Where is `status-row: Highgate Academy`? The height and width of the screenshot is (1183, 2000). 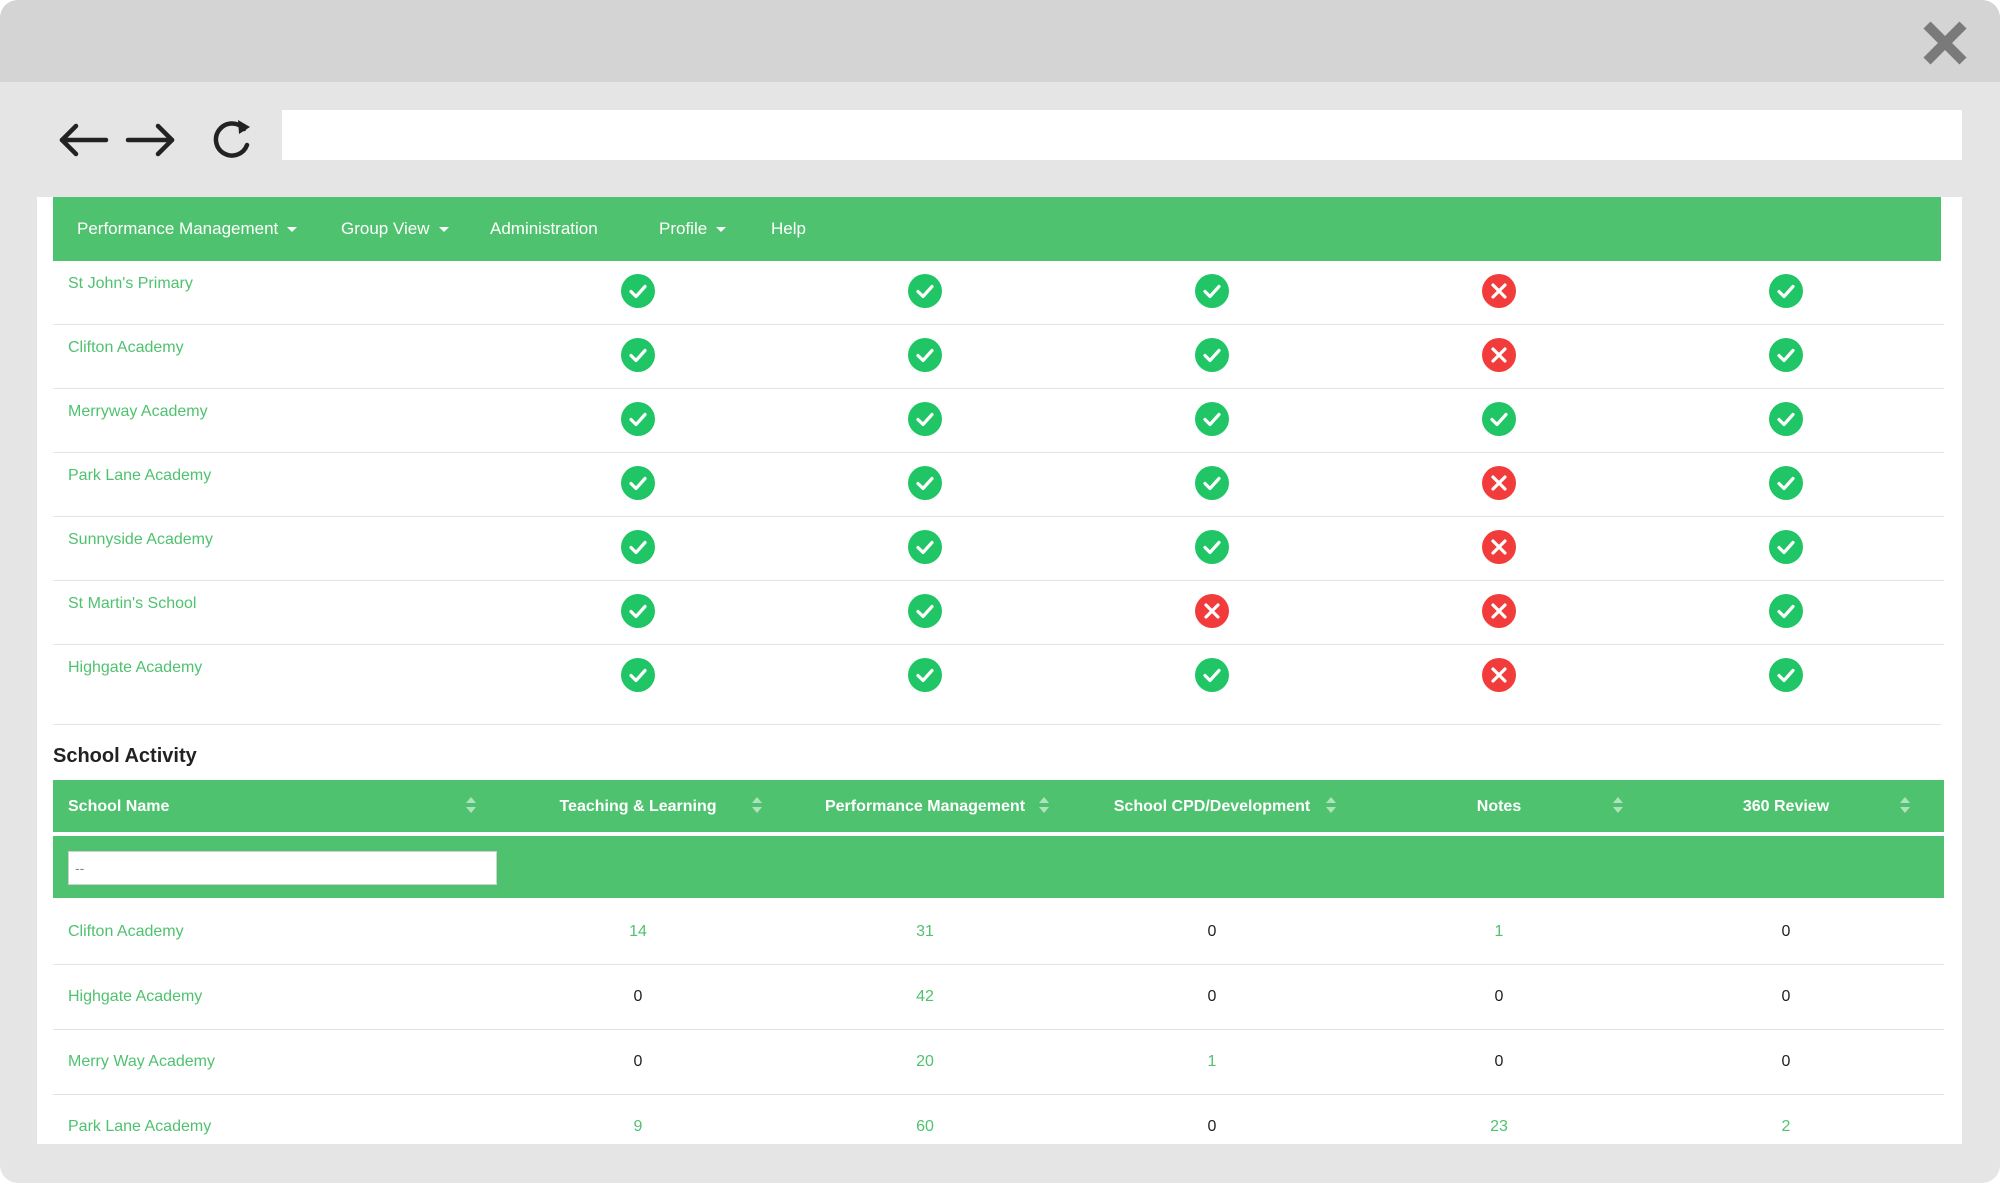 status-row: Highgate Academy is located at coordinates (998, 677).